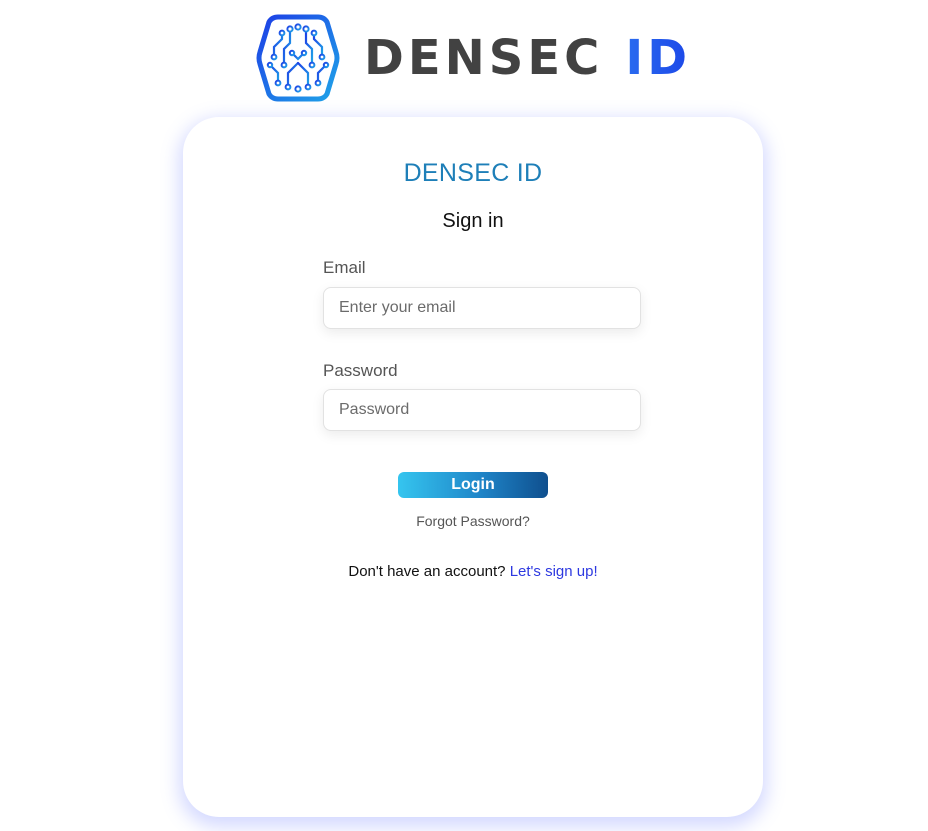  Describe the element at coordinates (473, 521) in the screenshot. I see `forgot-password-link: Forgot Password?` at that location.